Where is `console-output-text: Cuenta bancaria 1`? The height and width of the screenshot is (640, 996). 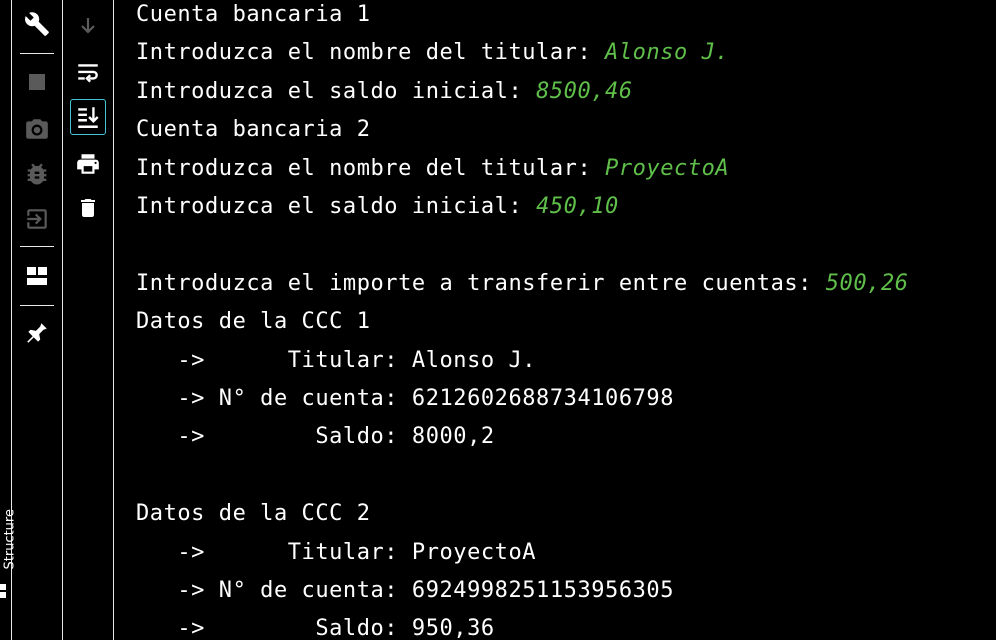
console-output-text: Cuenta bancaria 1 is located at coordinates (253, 14).